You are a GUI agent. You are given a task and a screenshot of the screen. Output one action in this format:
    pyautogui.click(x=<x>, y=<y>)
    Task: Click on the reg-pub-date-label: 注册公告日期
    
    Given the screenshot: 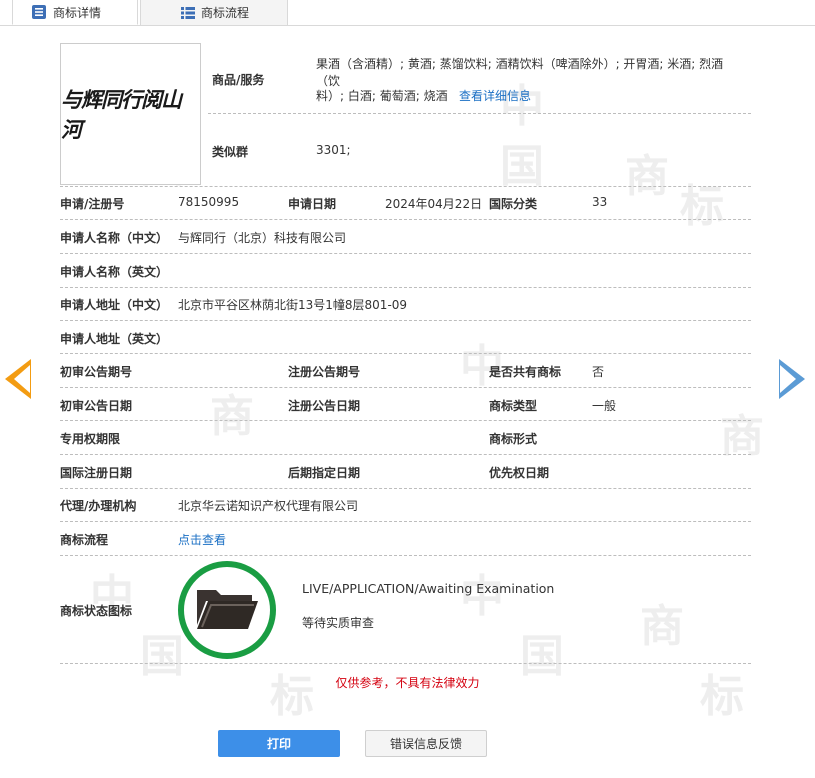 What is the action you would take?
    pyautogui.click(x=324, y=406)
    